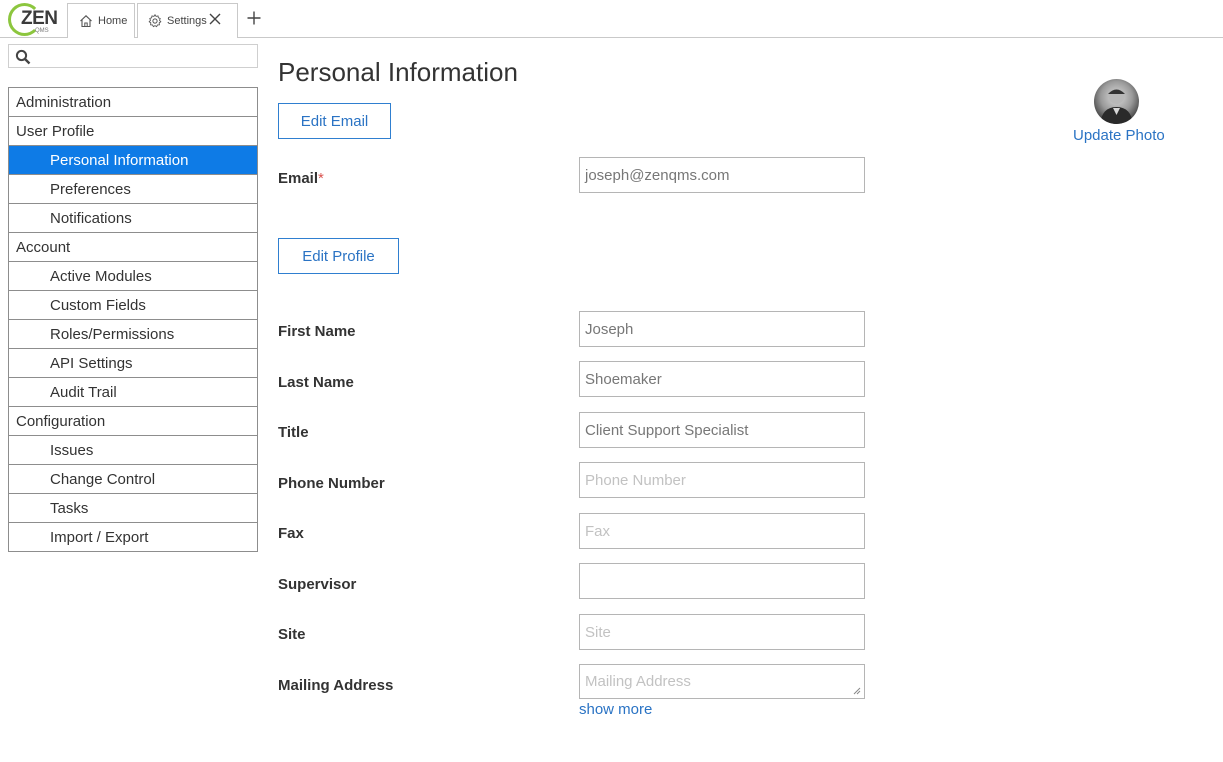 The width and height of the screenshot is (1223, 762). Describe the element at coordinates (321, 178) in the screenshot. I see `required-mark: *` at that location.